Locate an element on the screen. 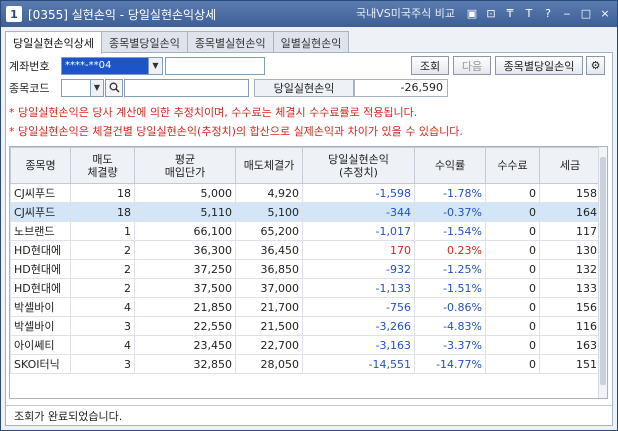 This screenshot has height=431, width=618. realized-pnl-cell: -1,133 is located at coordinates (358, 288).